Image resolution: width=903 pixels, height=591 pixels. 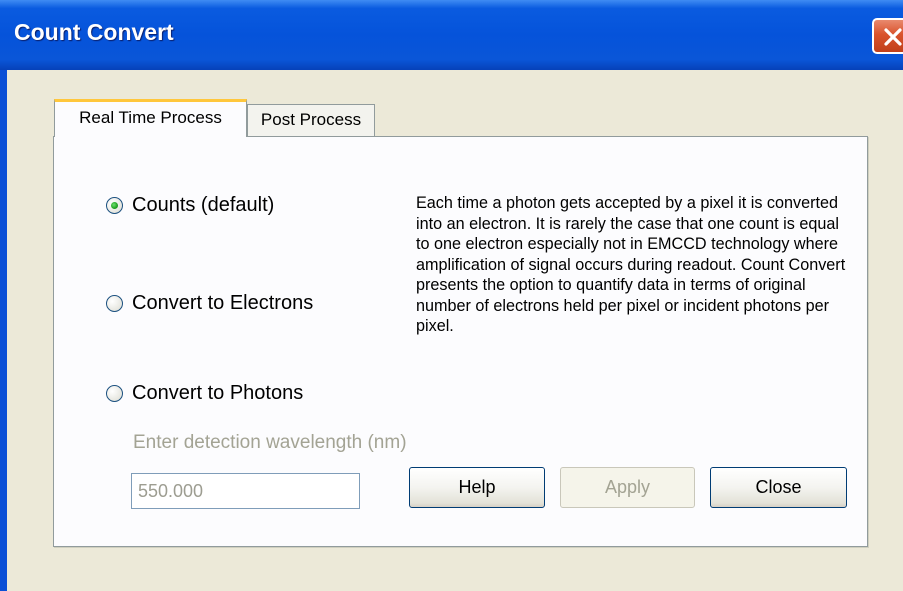 What do you see at coordinates (245, 491) in the screenshot?
I see `wavelength-input` at bounding box center [245, 491].